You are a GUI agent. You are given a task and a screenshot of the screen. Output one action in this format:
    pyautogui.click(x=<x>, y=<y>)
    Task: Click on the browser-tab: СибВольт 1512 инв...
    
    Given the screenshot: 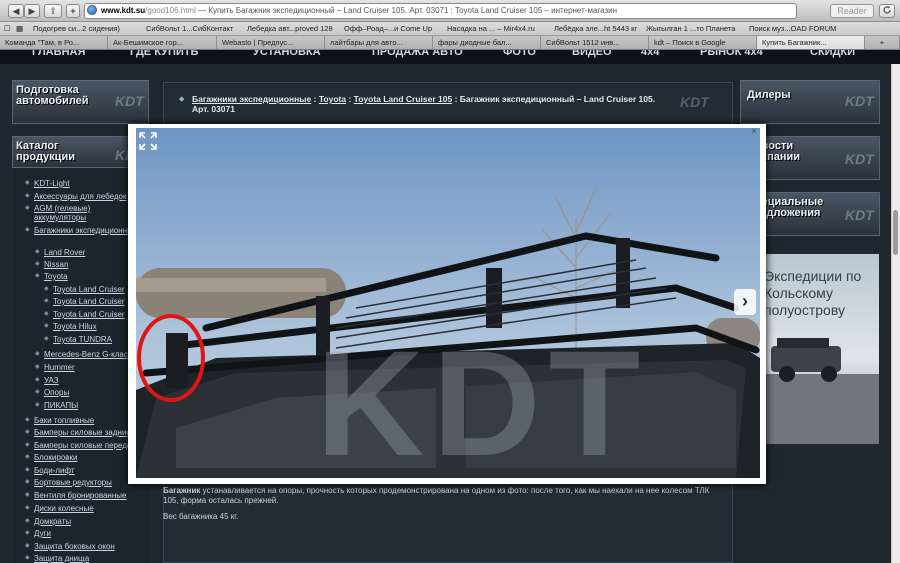 What is the action you would take?
    pyautogui.click(x=595, y=42)
    